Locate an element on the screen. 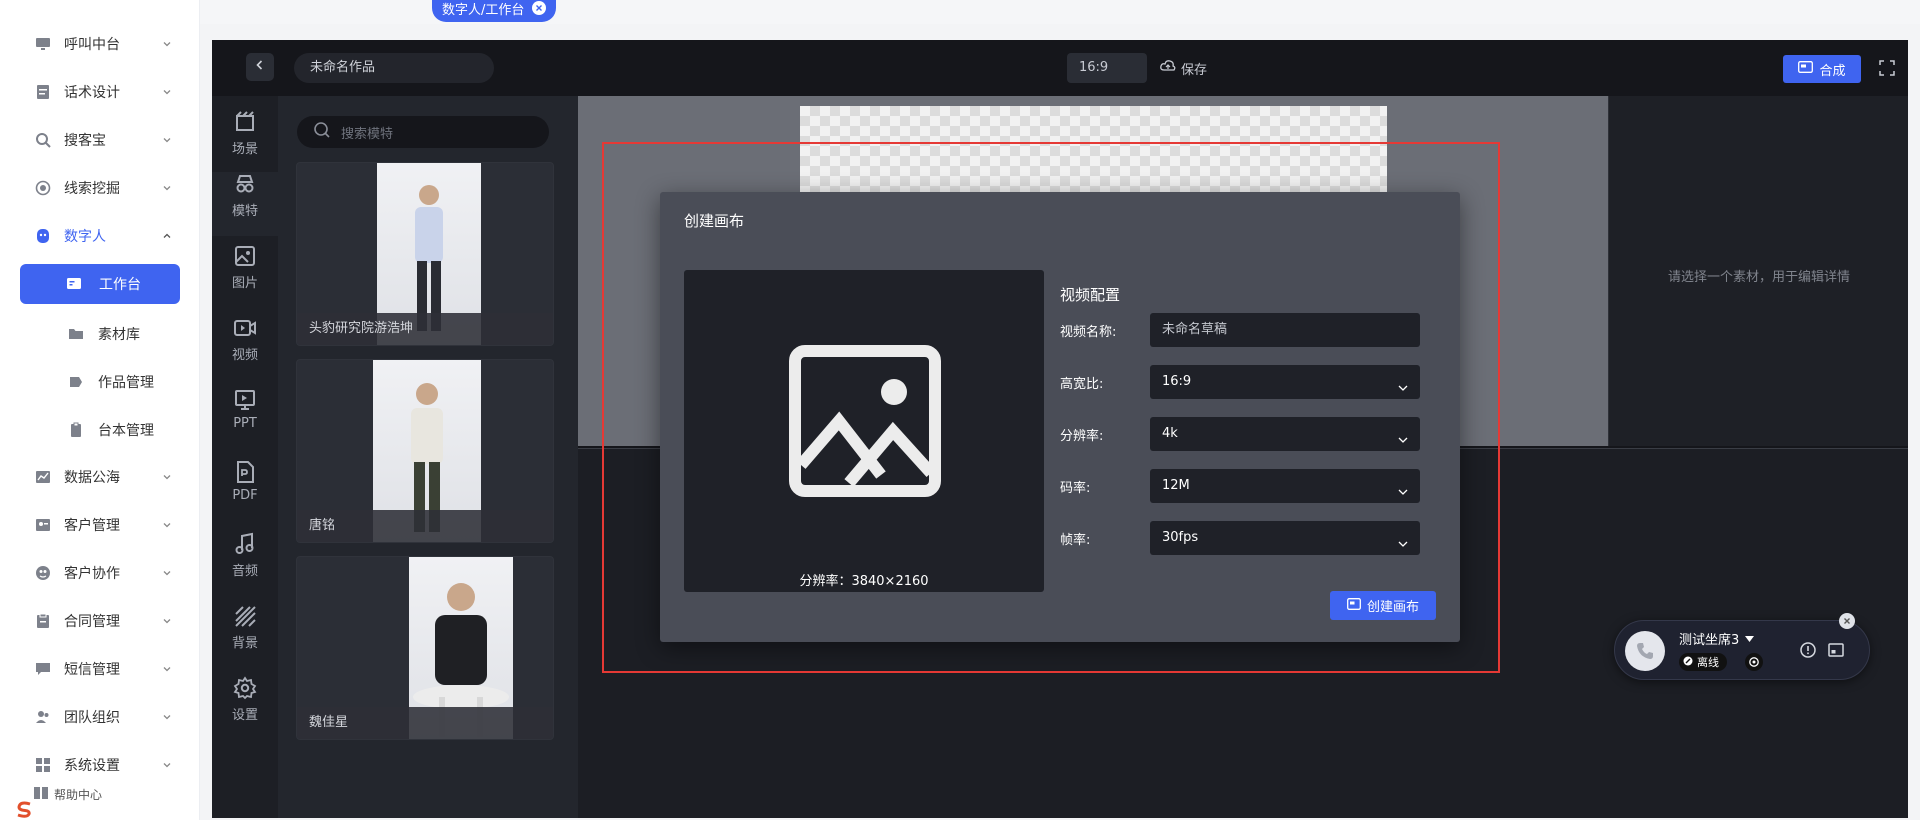 The width and height of the screenshot is (1920, 820). bitrate-select: 12M is located at coordinates (1285, 486).